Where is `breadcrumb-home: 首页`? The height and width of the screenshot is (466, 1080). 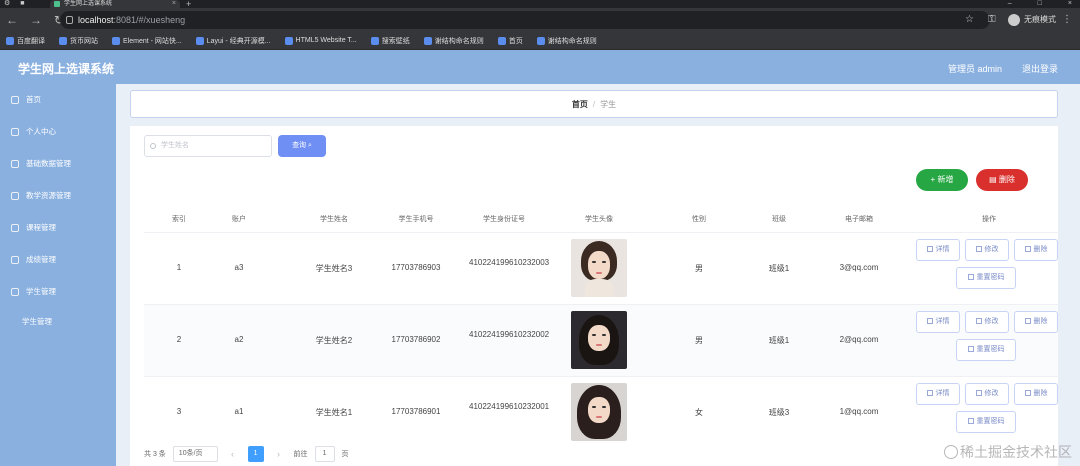
breadcrumb-home: 首页 is located at coordinates (580, 104).